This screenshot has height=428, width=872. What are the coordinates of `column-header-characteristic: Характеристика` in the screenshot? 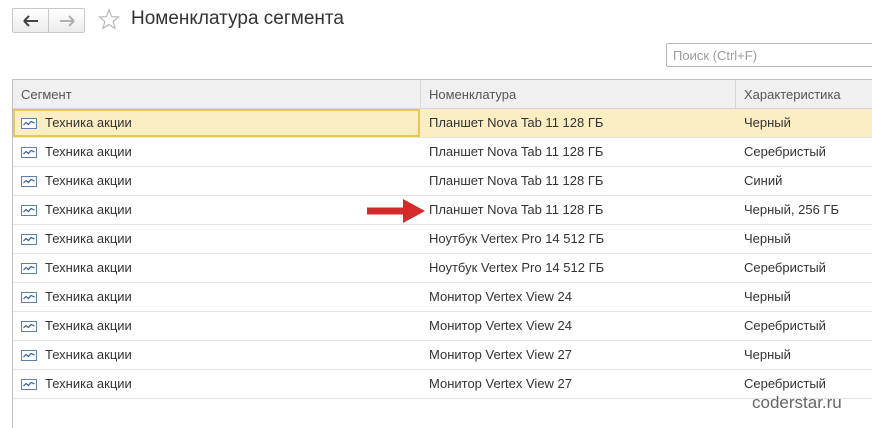 It's located at (804, 94).